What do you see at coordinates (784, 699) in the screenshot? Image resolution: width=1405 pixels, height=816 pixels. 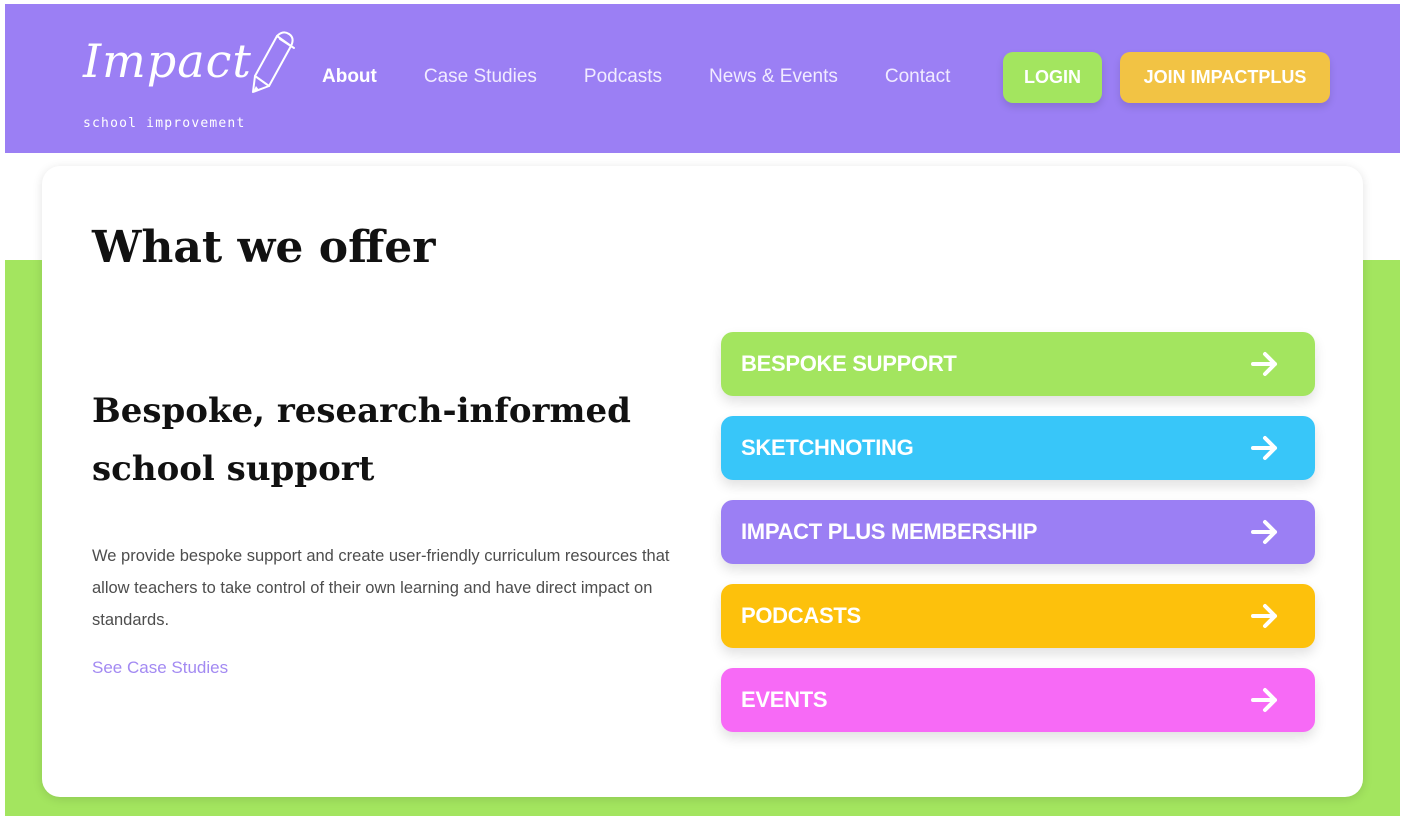 I see `offer-label: EVENTS` at bounding box center [784, 699].